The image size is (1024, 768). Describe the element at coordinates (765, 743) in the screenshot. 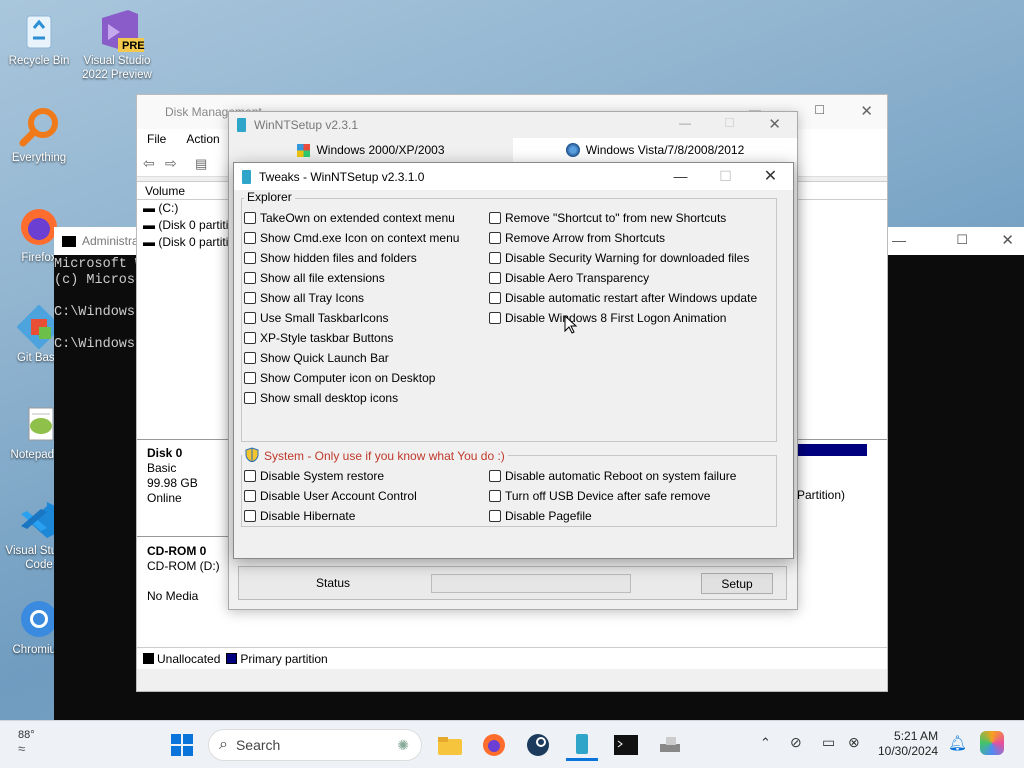

I see `chevron-up-icon: ⌃` at that location.